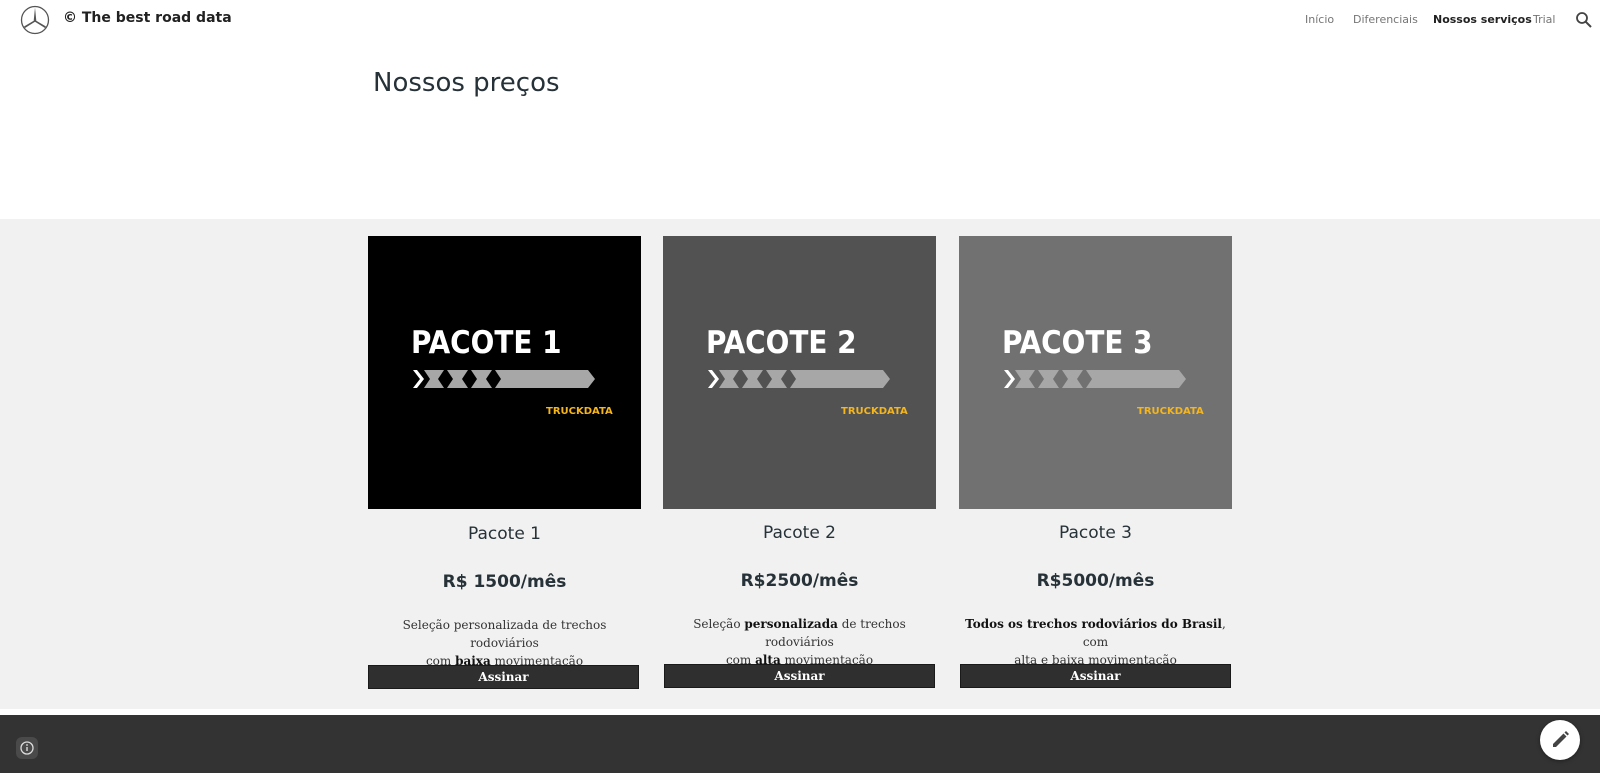 The width and height of the screenshot is (1600, 773). Describe the element at coordinates (1095, 581) in the screenshot. I see `package-3-price: R$5000/mês` at that location.